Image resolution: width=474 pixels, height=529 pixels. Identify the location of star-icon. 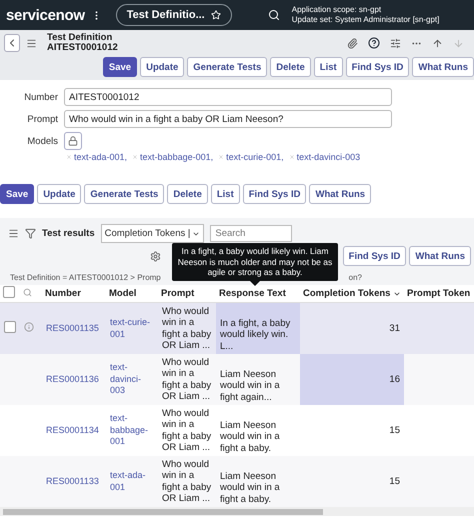
(215, 15).